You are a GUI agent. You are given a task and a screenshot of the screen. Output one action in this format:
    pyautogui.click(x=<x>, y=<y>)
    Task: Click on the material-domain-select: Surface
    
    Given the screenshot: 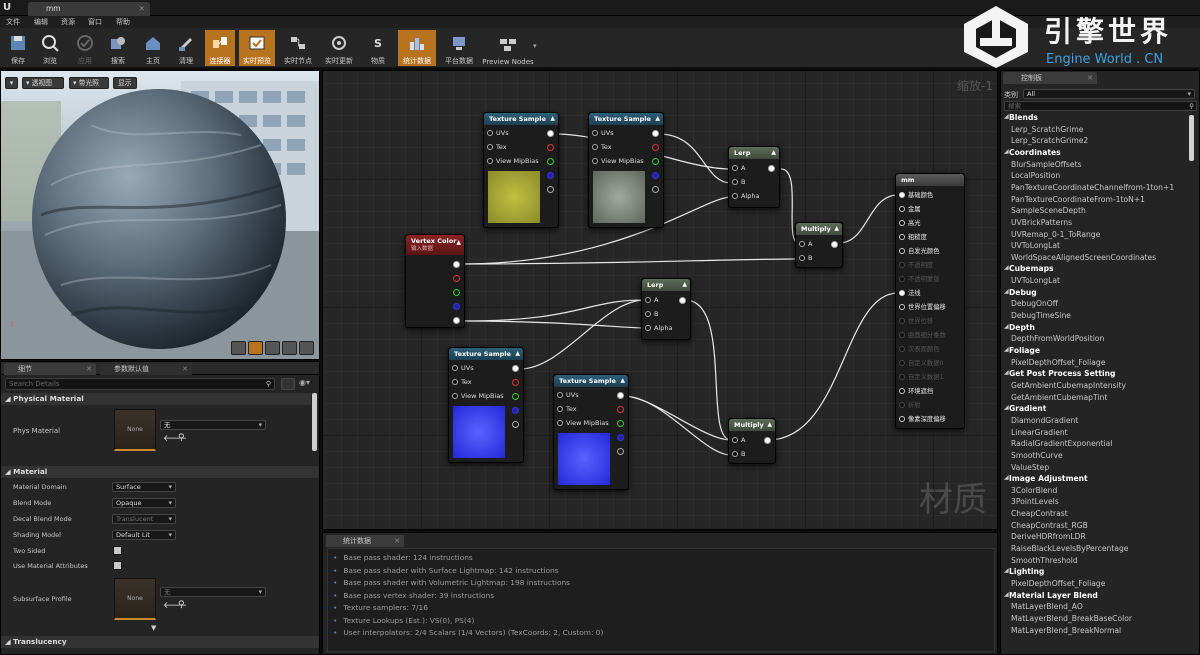 What is the action you would take?
    pyautogui.click(x=144, y=487)
    